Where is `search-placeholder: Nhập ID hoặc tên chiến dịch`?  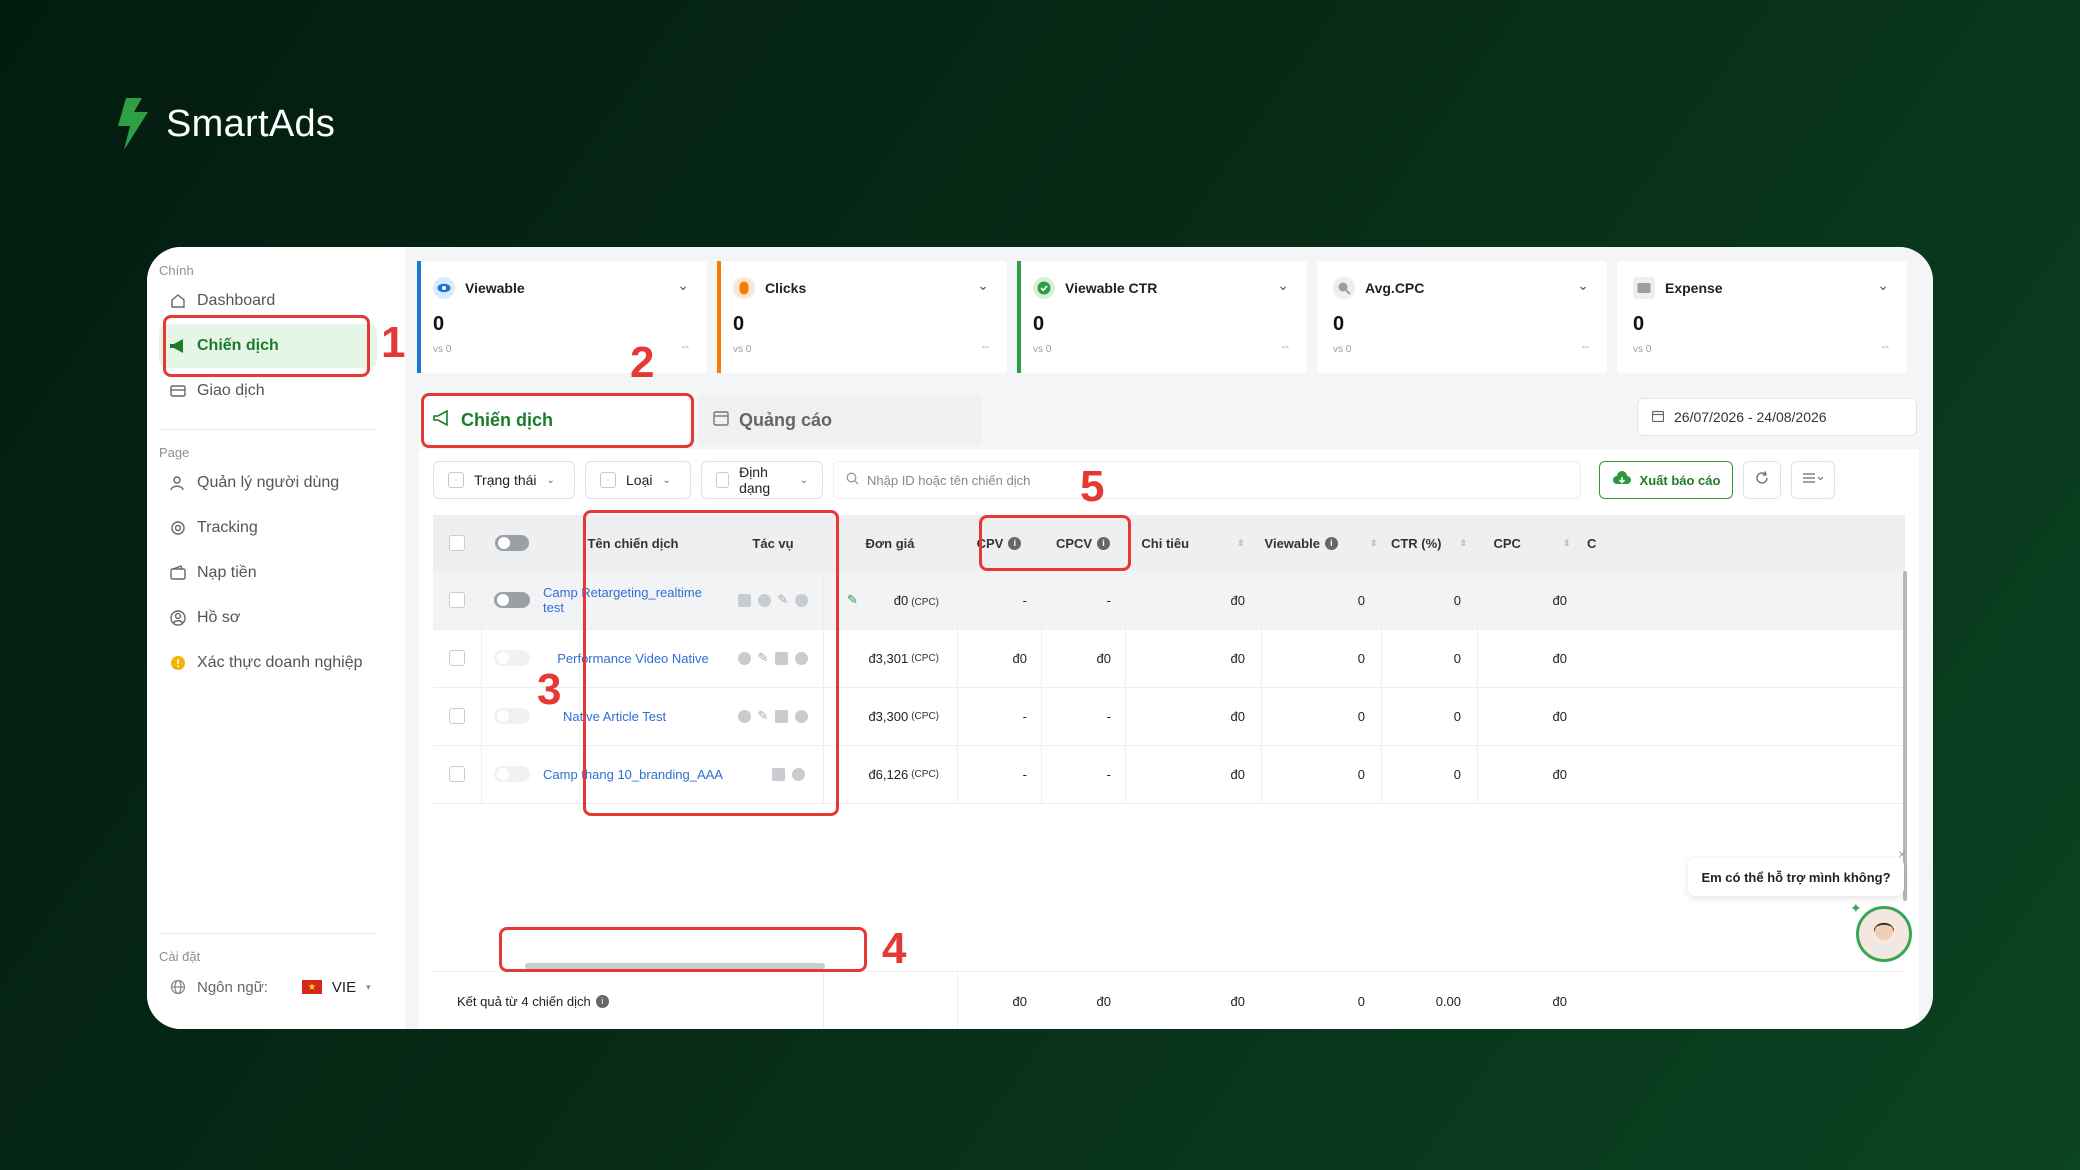 search-placeholder: Nhập ID hoặc tên chiến dịch is located at coordinates (949, 480).